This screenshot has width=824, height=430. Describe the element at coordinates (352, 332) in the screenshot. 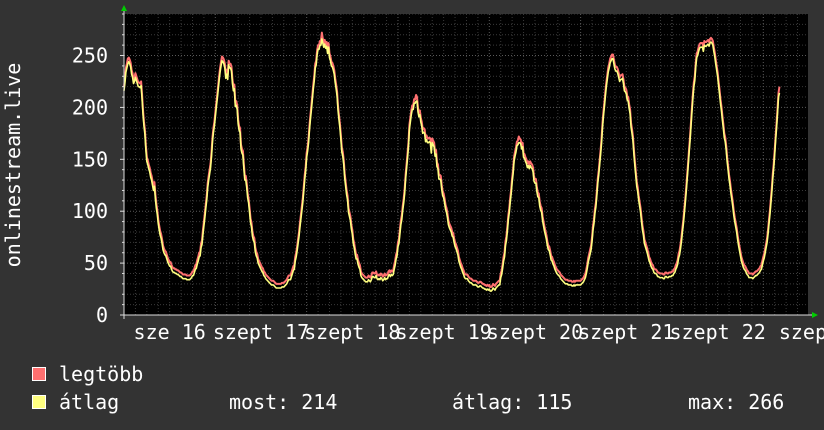

I see `x-tick-label: szept 18` at that location.